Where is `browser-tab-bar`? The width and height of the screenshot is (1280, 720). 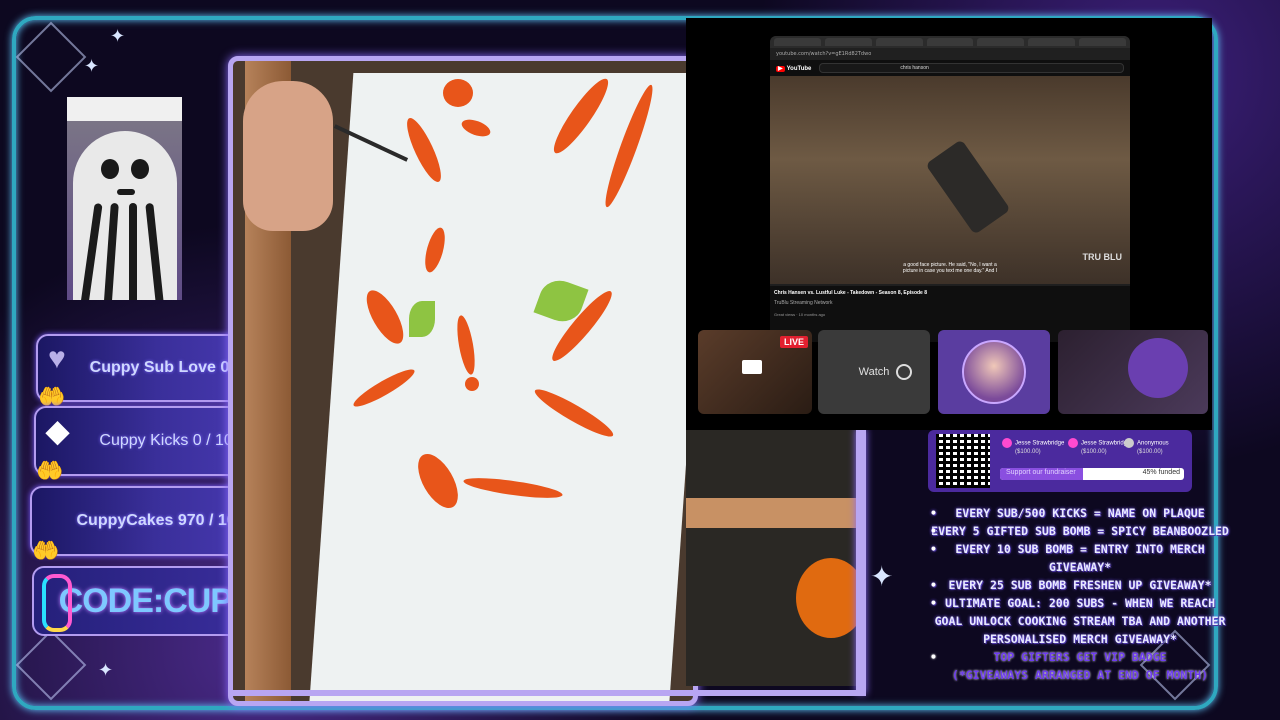 browser-tab-bar is located at coordinates (950, 42).